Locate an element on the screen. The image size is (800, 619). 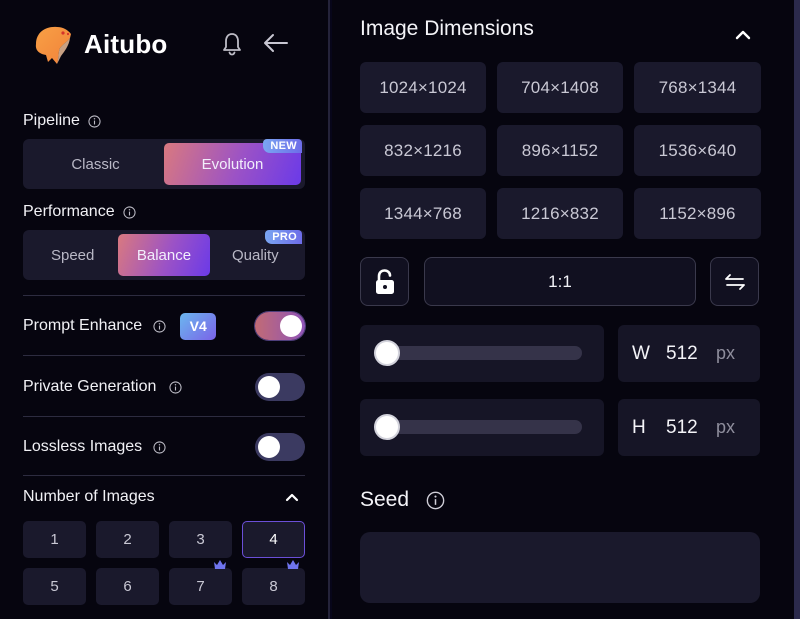
option-label: 2 is located at coordinates (127, 539).